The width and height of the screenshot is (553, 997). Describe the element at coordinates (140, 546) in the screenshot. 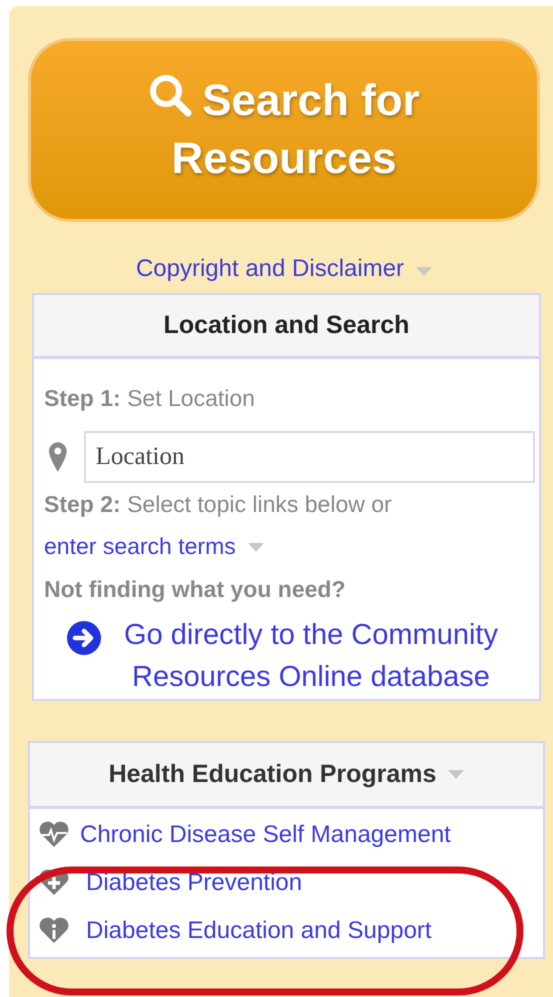

I see `search-terms-link: enter search terms` at that location.